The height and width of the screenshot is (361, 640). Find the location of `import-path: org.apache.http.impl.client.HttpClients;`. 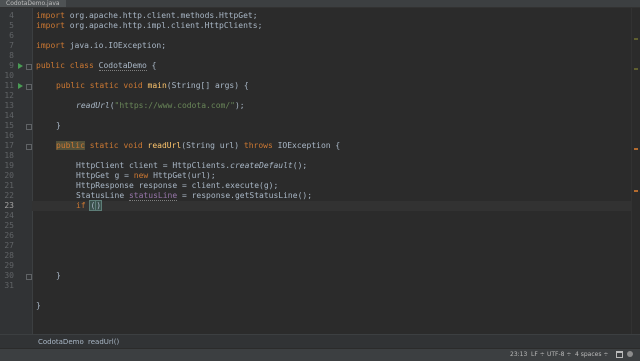

import-path: org.apache.http.impl.client.HttpClients; is located at coordinates (163, 25).